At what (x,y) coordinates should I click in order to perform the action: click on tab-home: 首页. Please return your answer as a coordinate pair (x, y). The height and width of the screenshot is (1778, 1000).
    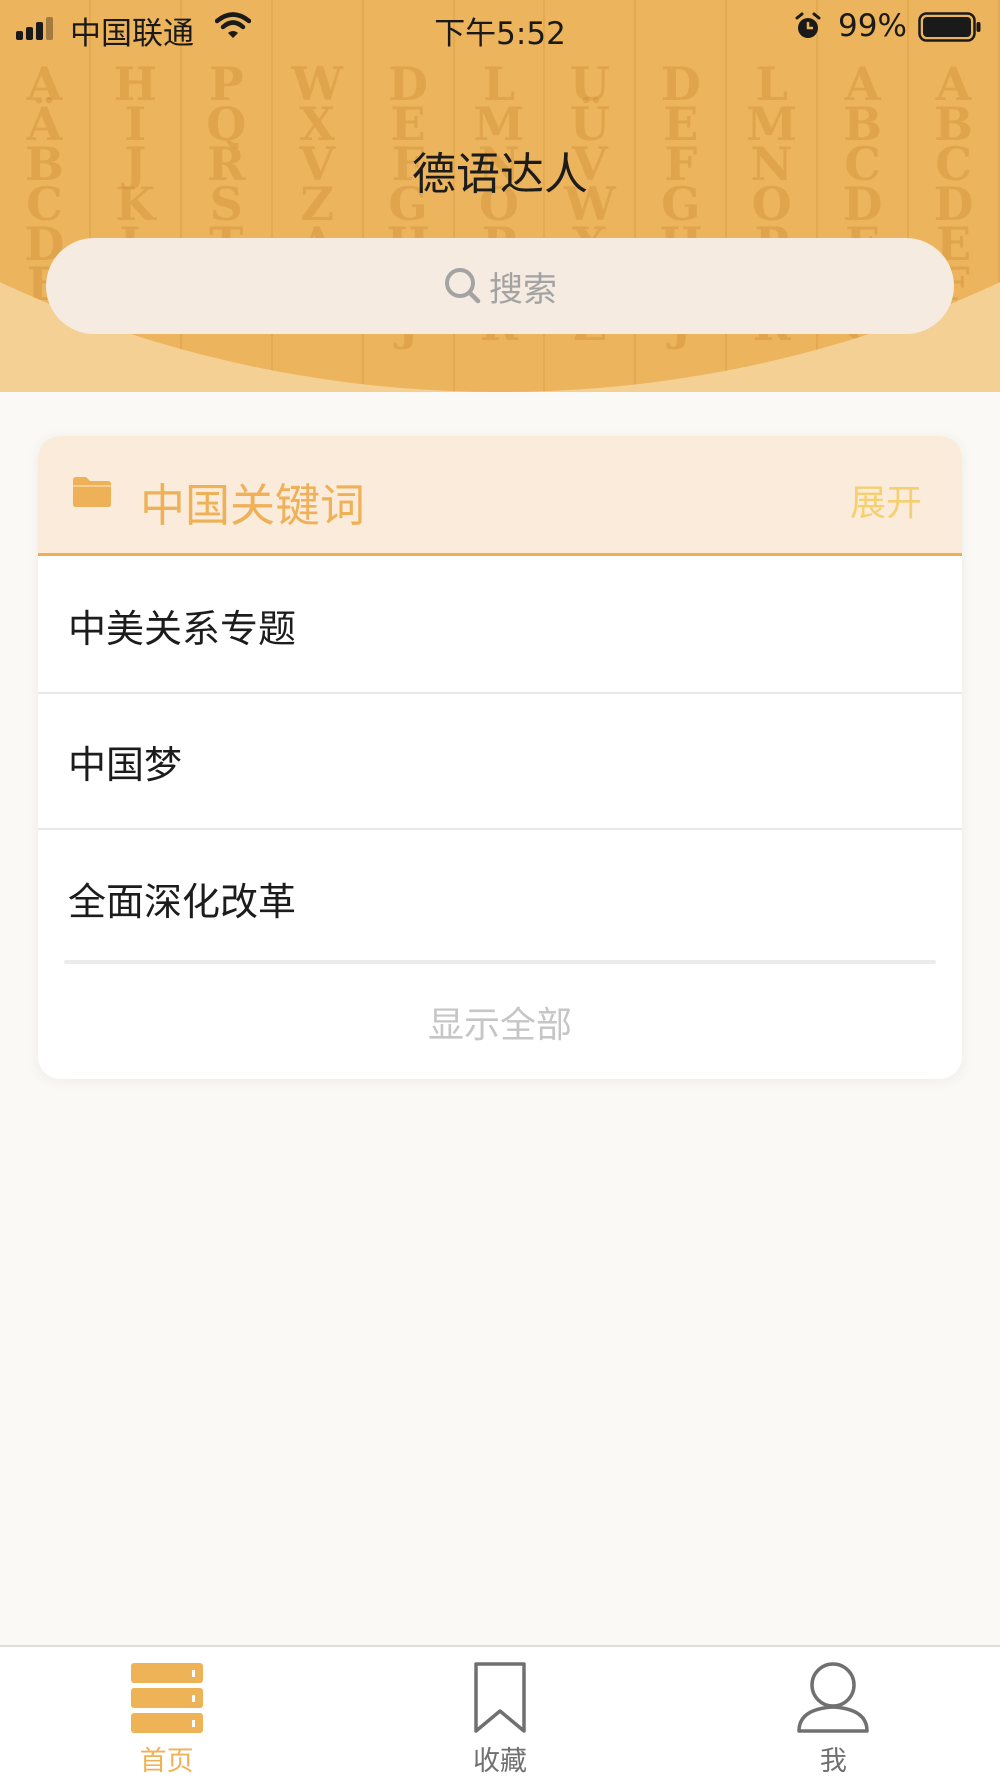
    Looking at the image, I should click on (166, 1712).